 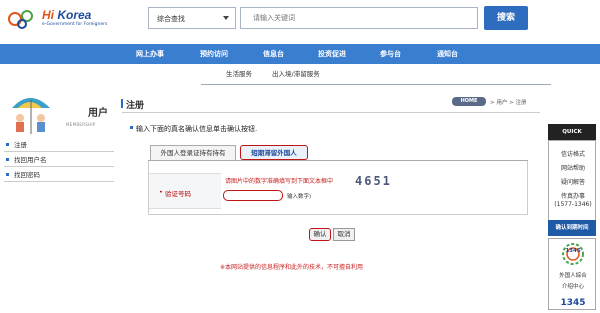 I want to click on contact-center-logo-icon, so click(x=573, y=254).